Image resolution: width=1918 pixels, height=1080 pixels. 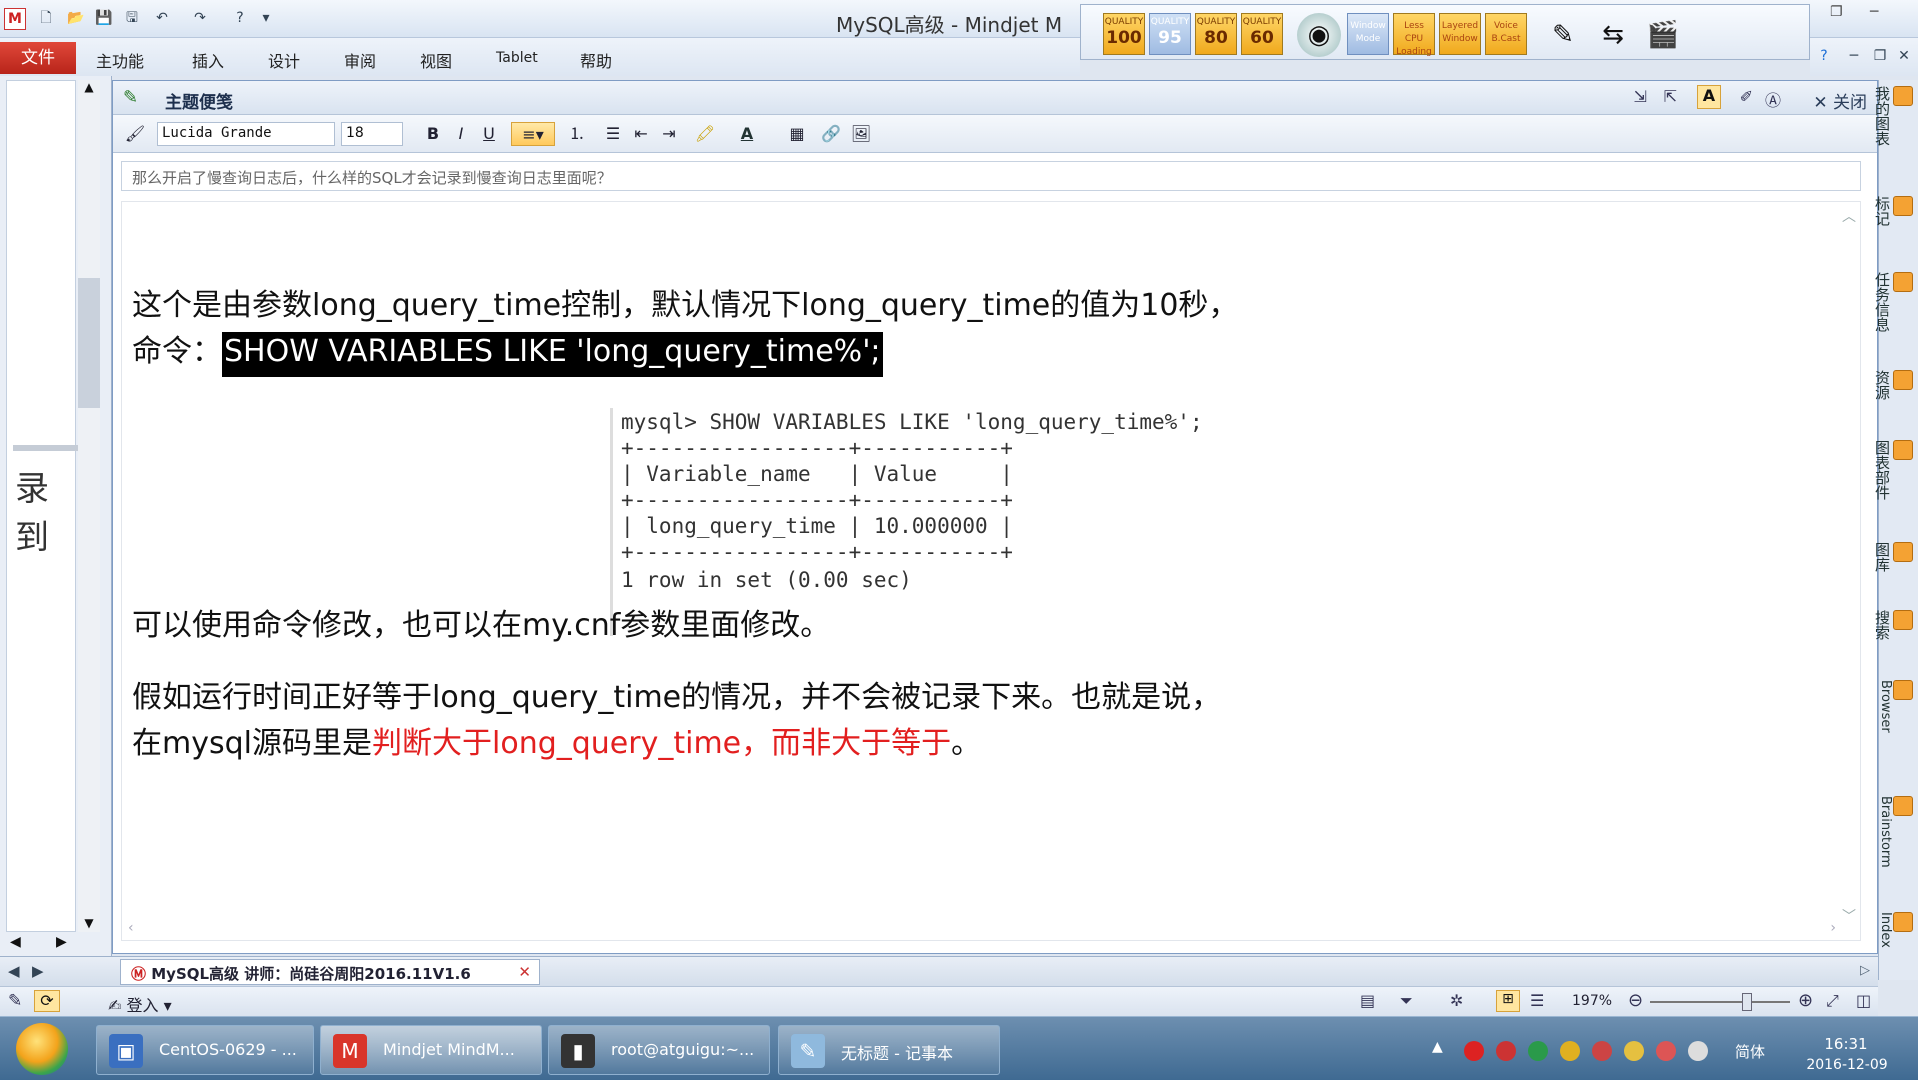 What do you see at coordinates (747, 134) in the screenshot?
I see `font-color-icon: A` at bounding box center [747, 134].